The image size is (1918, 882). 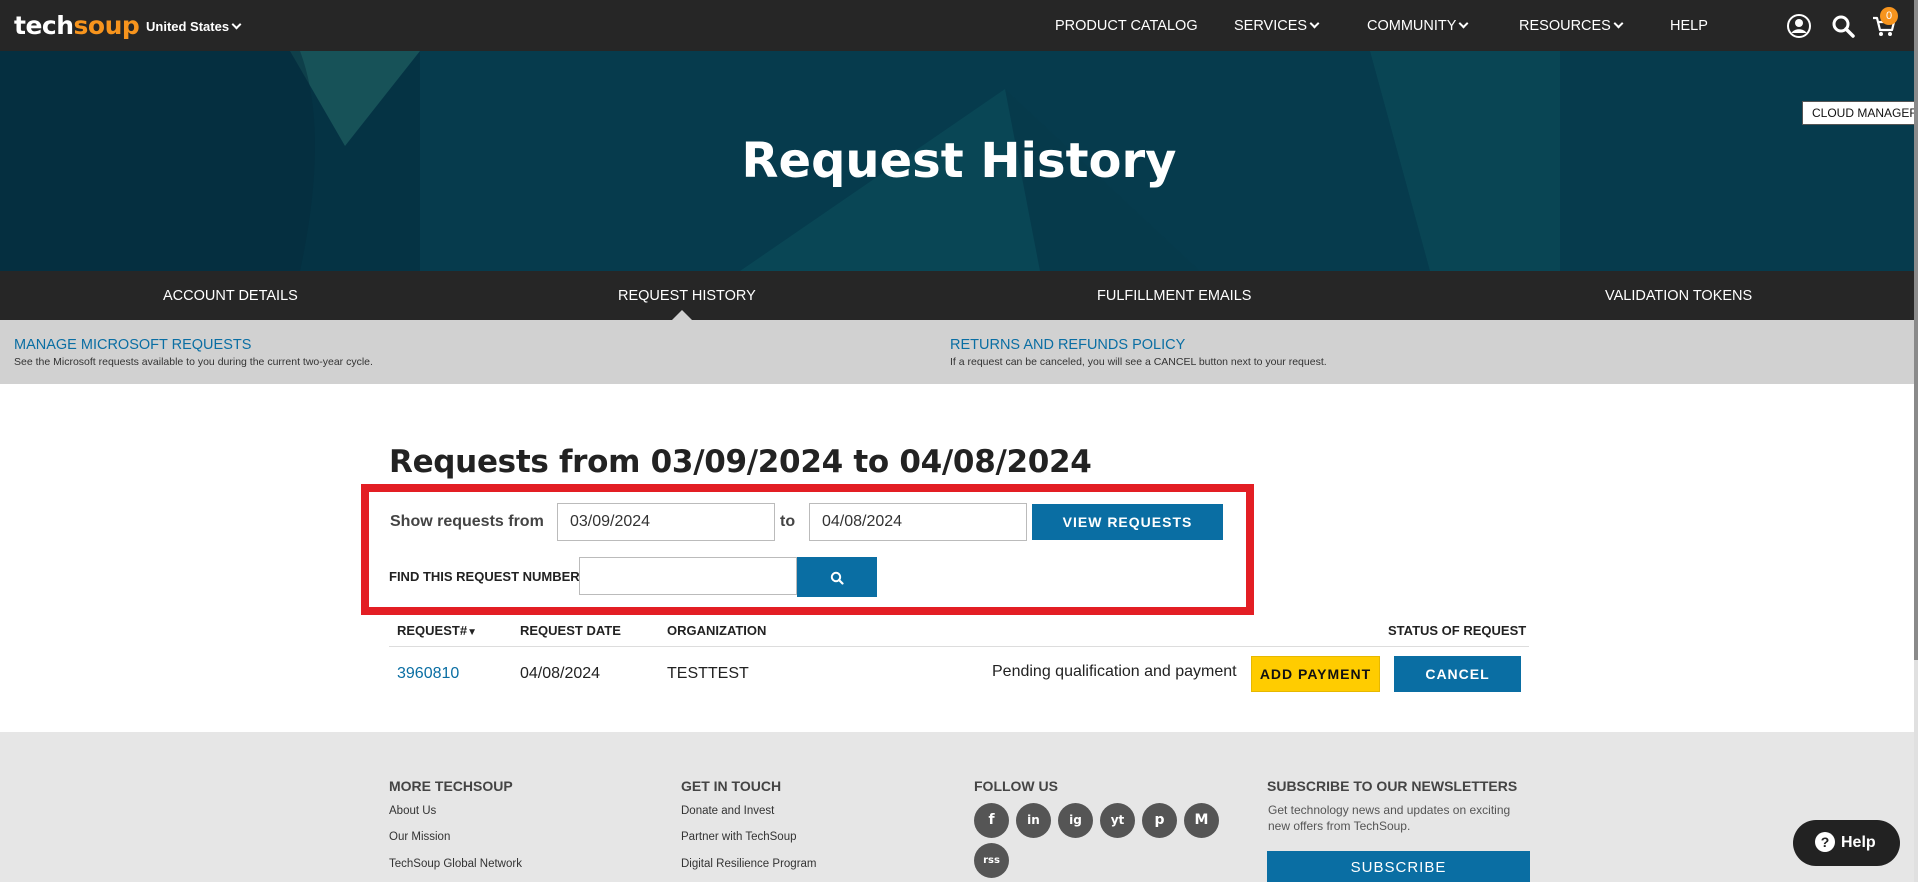 What do you see at coordinates (1889, 16) in the screenshot?
I see `cart-count-badge: 0` at bounding box center [1889, 16].